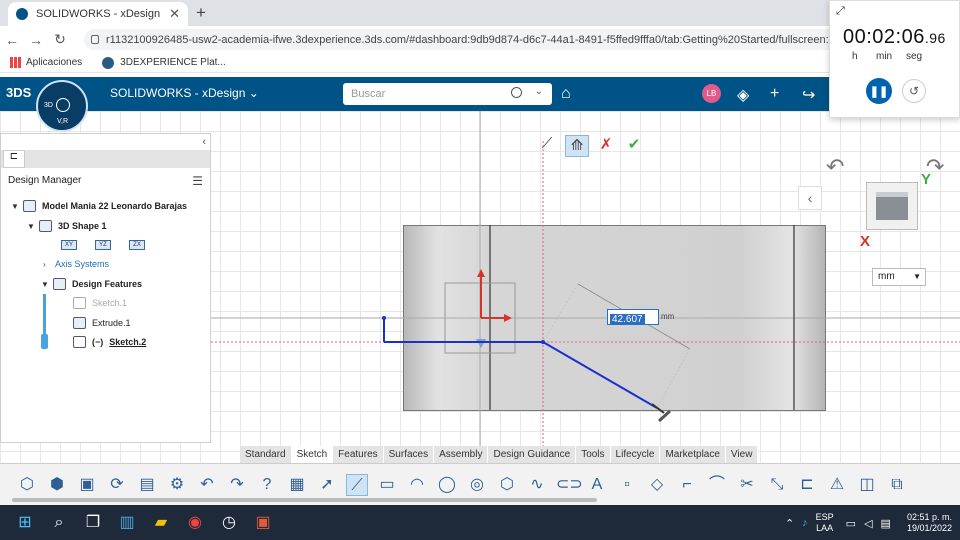 The height and width of the screenshot is (540, 960). Describe the element at coordinates (929, 517) in the screenshot. I see `clock-time: 02:51 p. m.` at that location.